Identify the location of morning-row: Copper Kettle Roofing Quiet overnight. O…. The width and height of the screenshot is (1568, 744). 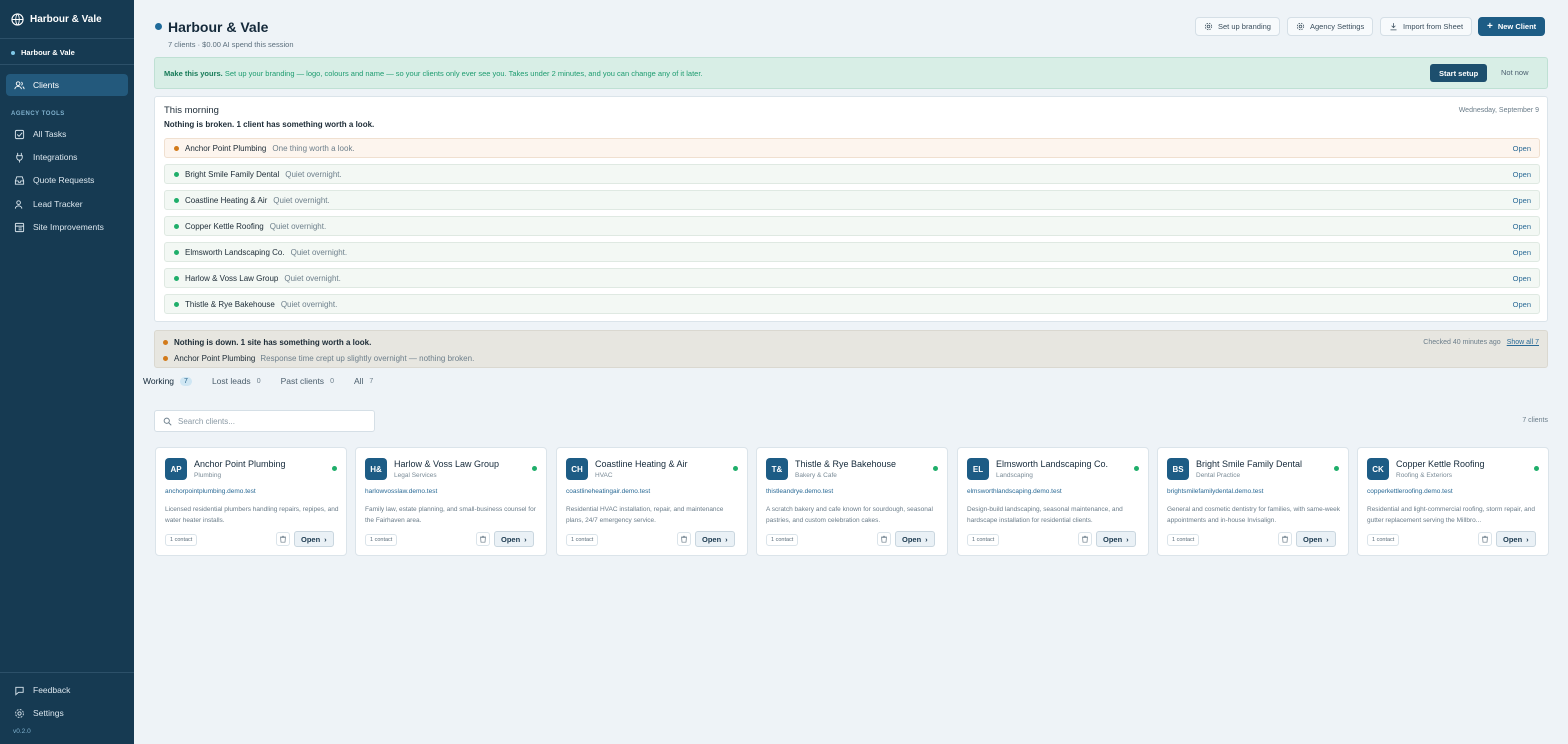
(852, 226).